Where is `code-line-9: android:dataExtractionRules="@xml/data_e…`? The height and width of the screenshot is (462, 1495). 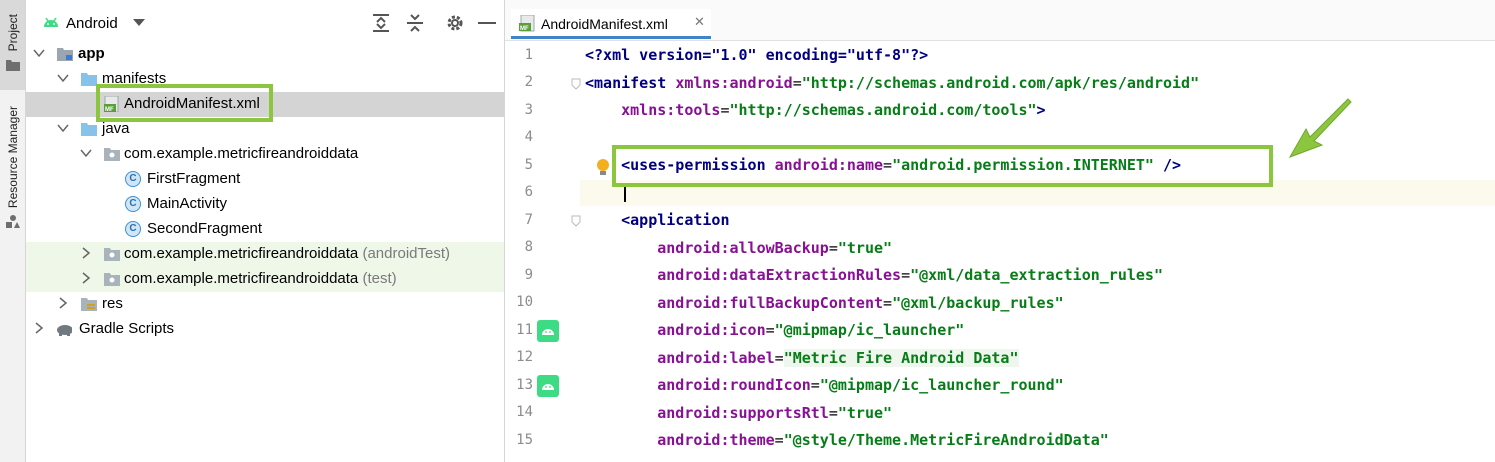 code-line-9: android:dataExtractionRules="@xml/data_e… is located at coordinates (874, 275).